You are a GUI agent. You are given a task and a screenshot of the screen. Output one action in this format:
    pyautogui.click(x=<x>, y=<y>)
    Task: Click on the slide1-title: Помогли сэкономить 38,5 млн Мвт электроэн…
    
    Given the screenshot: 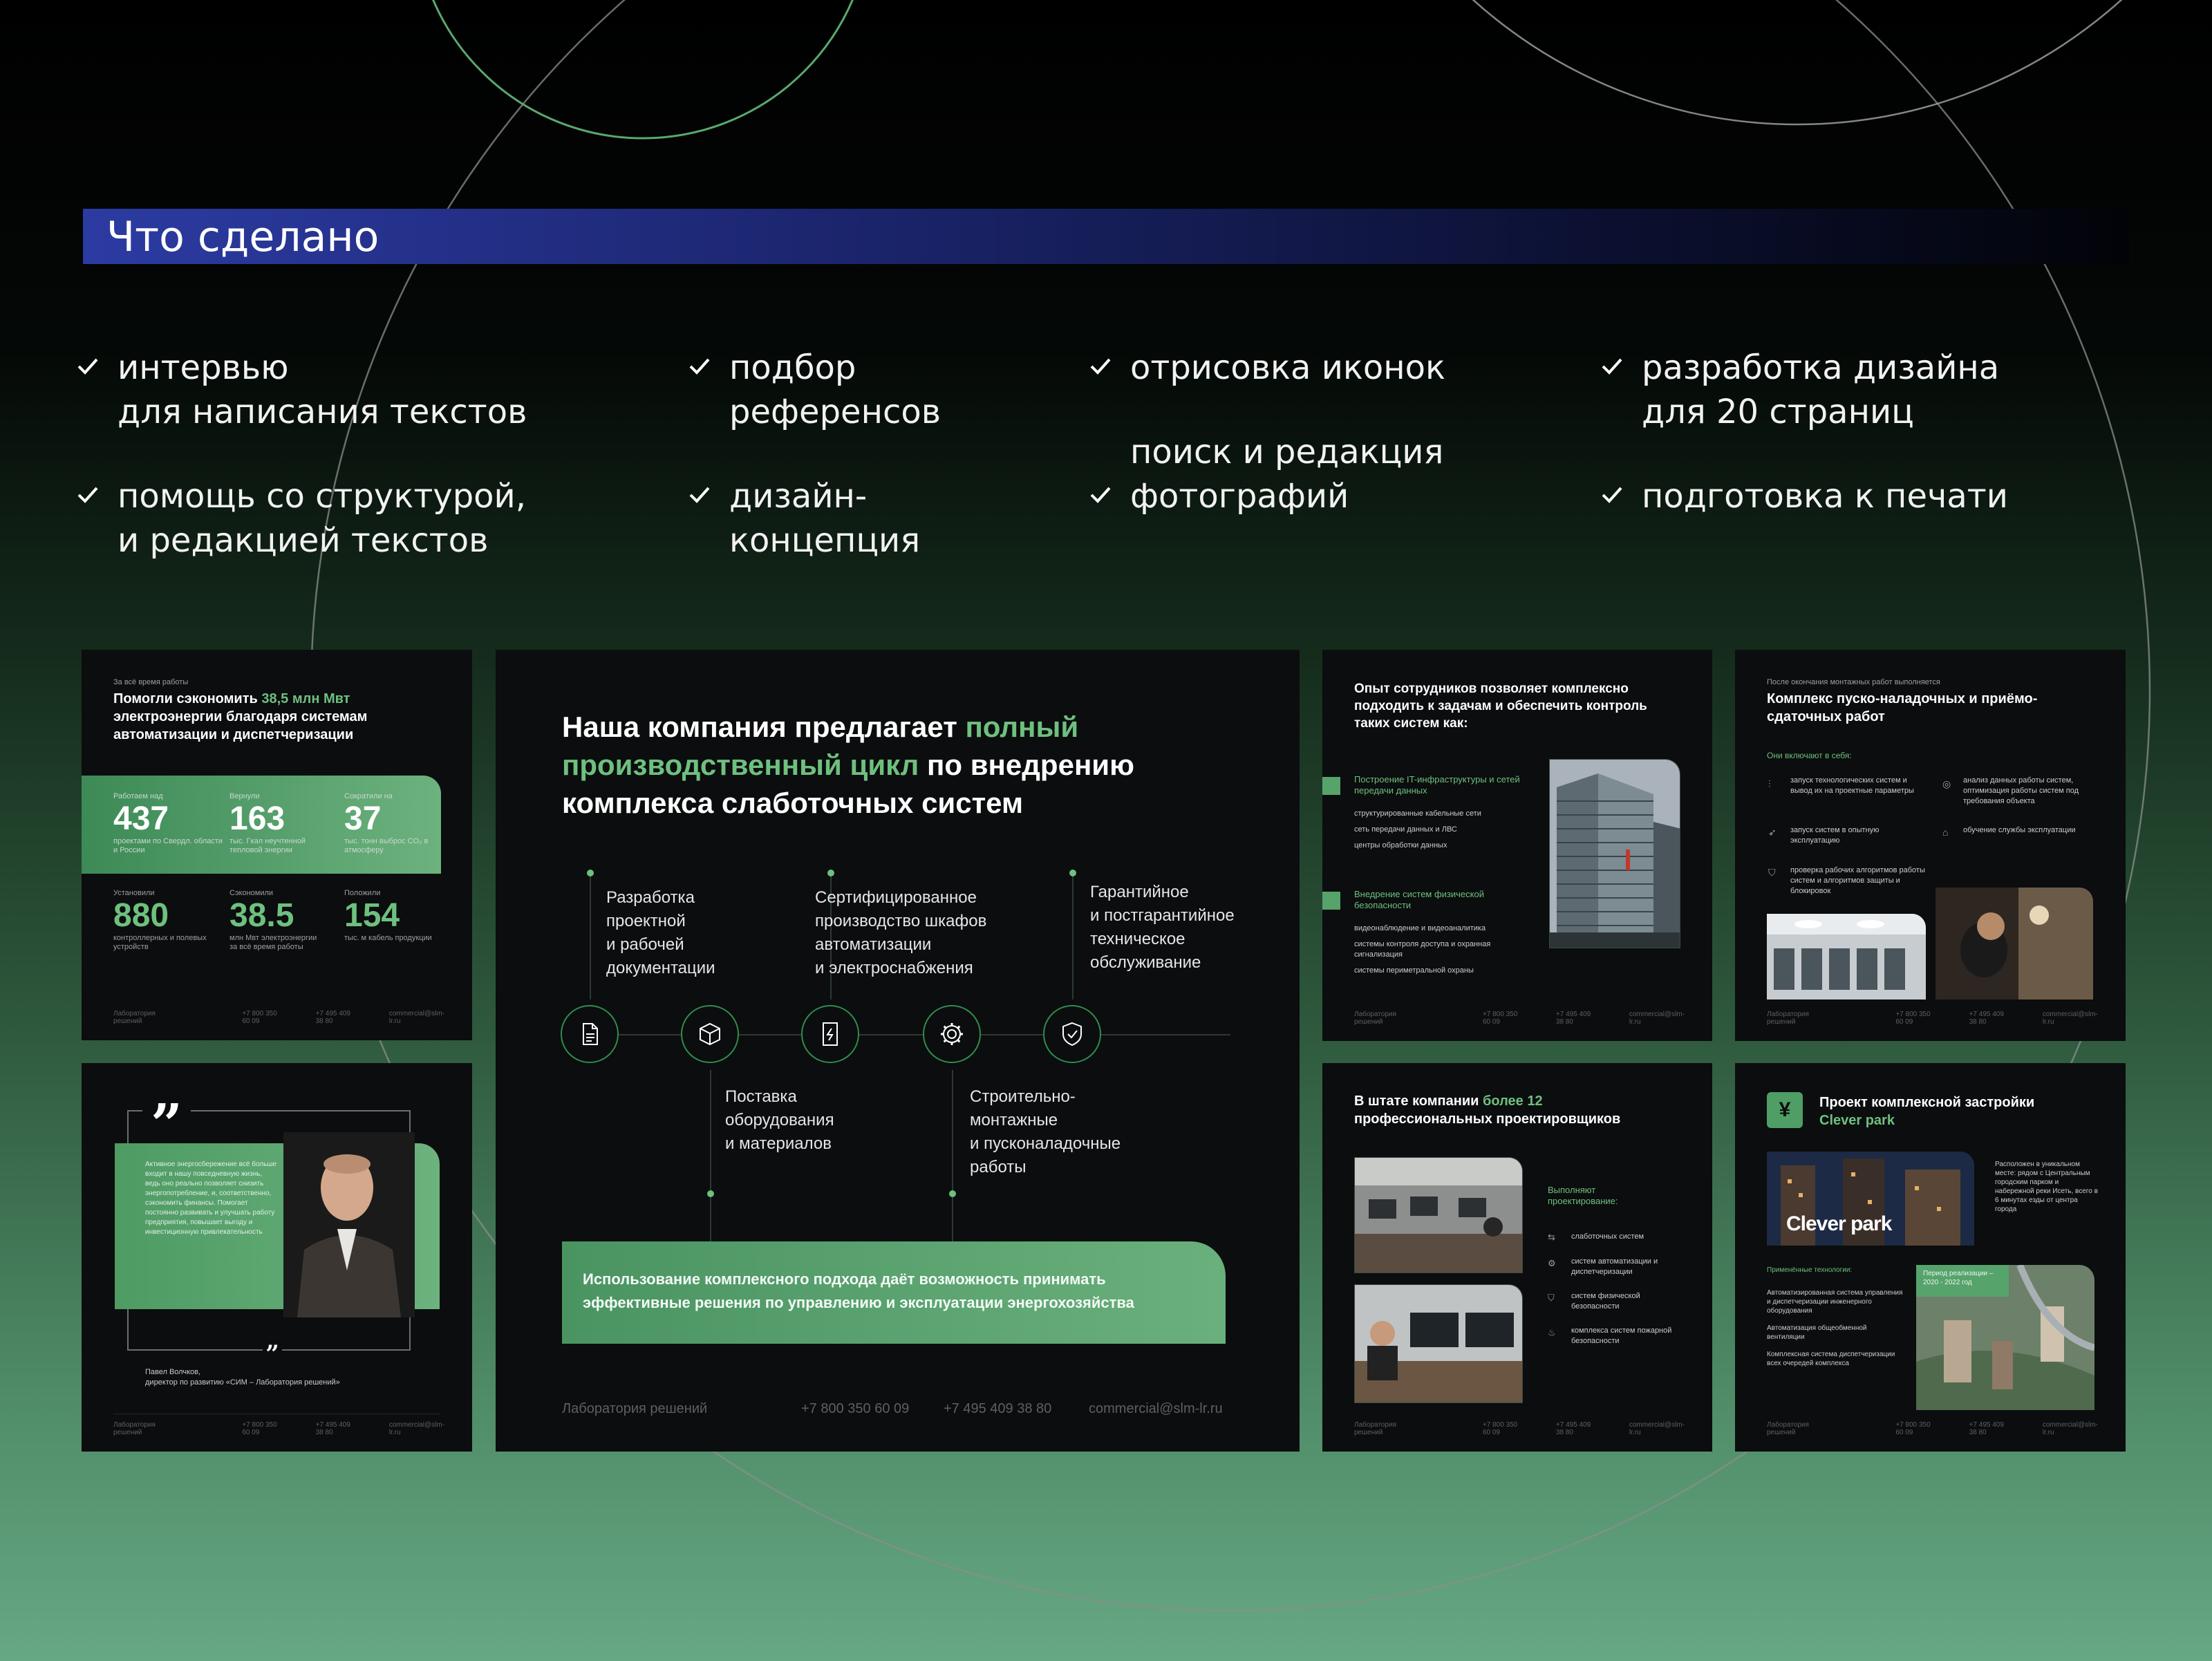 What is the action you would take?
    pyautogui.click(x=240, y=717)
    